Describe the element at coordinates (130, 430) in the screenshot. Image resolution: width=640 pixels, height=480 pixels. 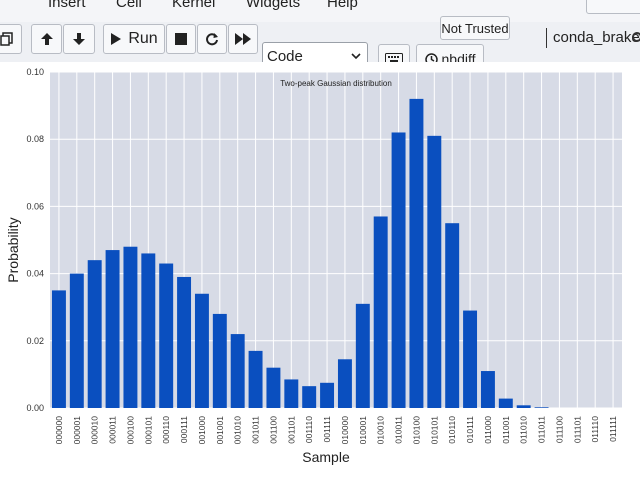
I see `x-tick-label: 000100` at that location.